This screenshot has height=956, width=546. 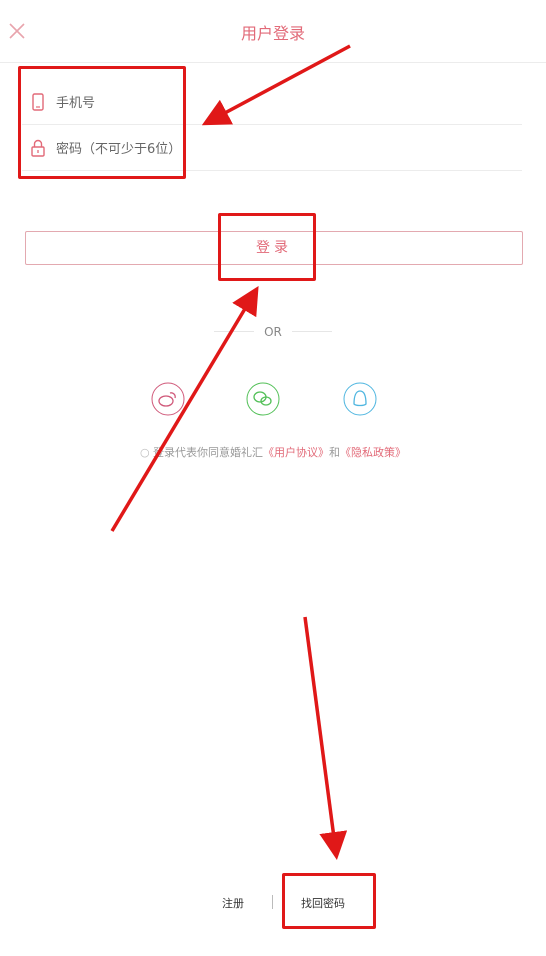 I want to click on wechat-icon, so click(x=263, y=399).